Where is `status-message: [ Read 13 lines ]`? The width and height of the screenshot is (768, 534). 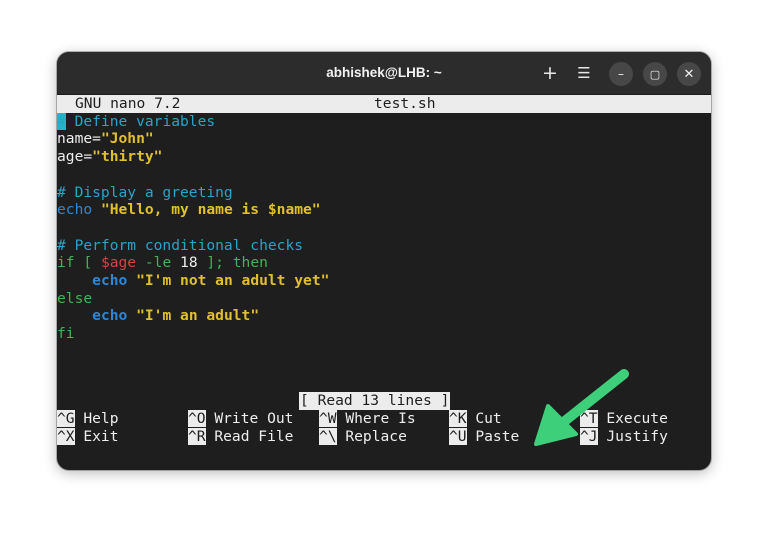 status-message: [ Read 13 lines ] is located at coordinates (375, 401).